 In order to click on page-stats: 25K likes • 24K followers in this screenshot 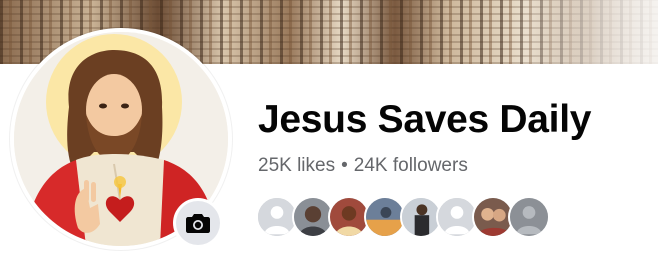, I will do `click(363, 166)`.